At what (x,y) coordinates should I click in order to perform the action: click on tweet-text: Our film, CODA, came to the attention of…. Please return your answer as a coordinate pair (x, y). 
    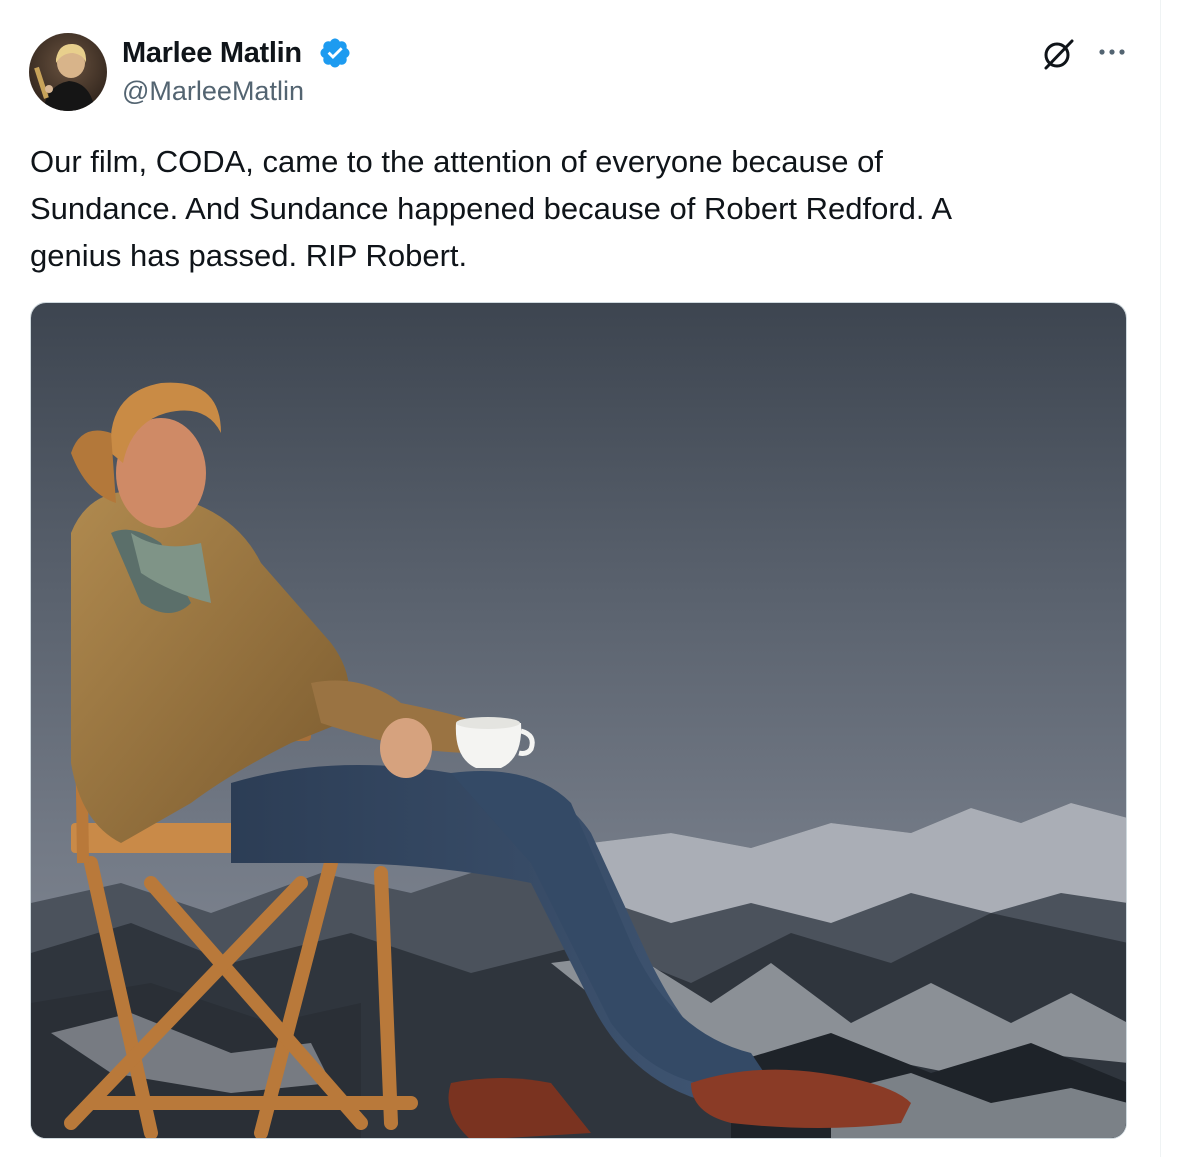
    Looking at the image, I should click on (491, 208).